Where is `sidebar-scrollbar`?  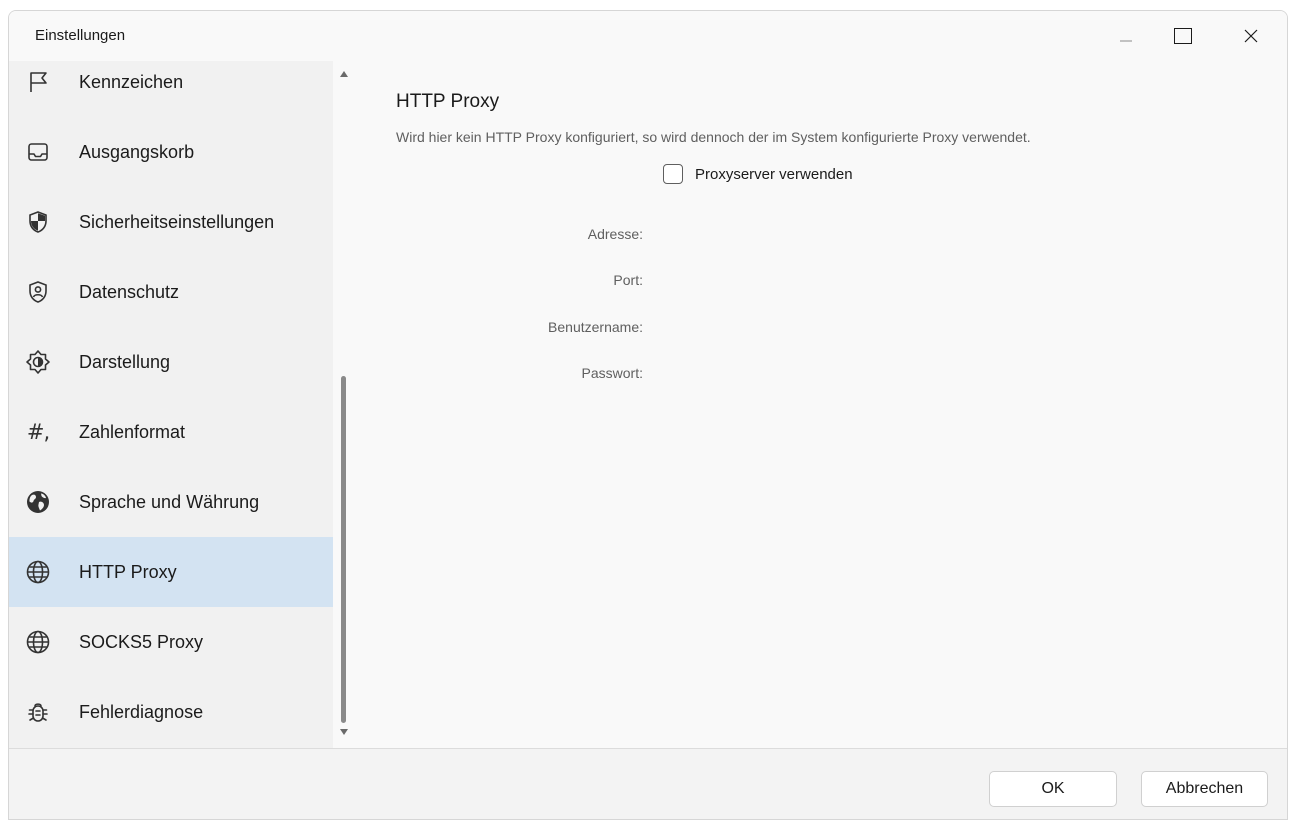 sidebar-scrollbar is located at coordinates (343, 404).